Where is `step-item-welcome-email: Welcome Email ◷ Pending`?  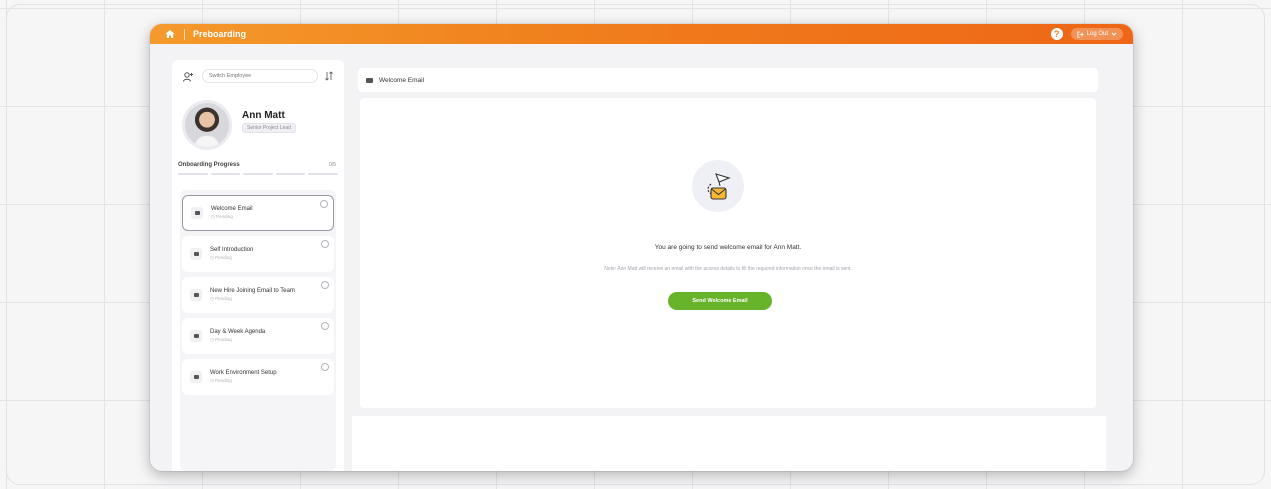
step-item-welcome-email: Welcome Email ◷ Pending is located at coordinates (258, 213).